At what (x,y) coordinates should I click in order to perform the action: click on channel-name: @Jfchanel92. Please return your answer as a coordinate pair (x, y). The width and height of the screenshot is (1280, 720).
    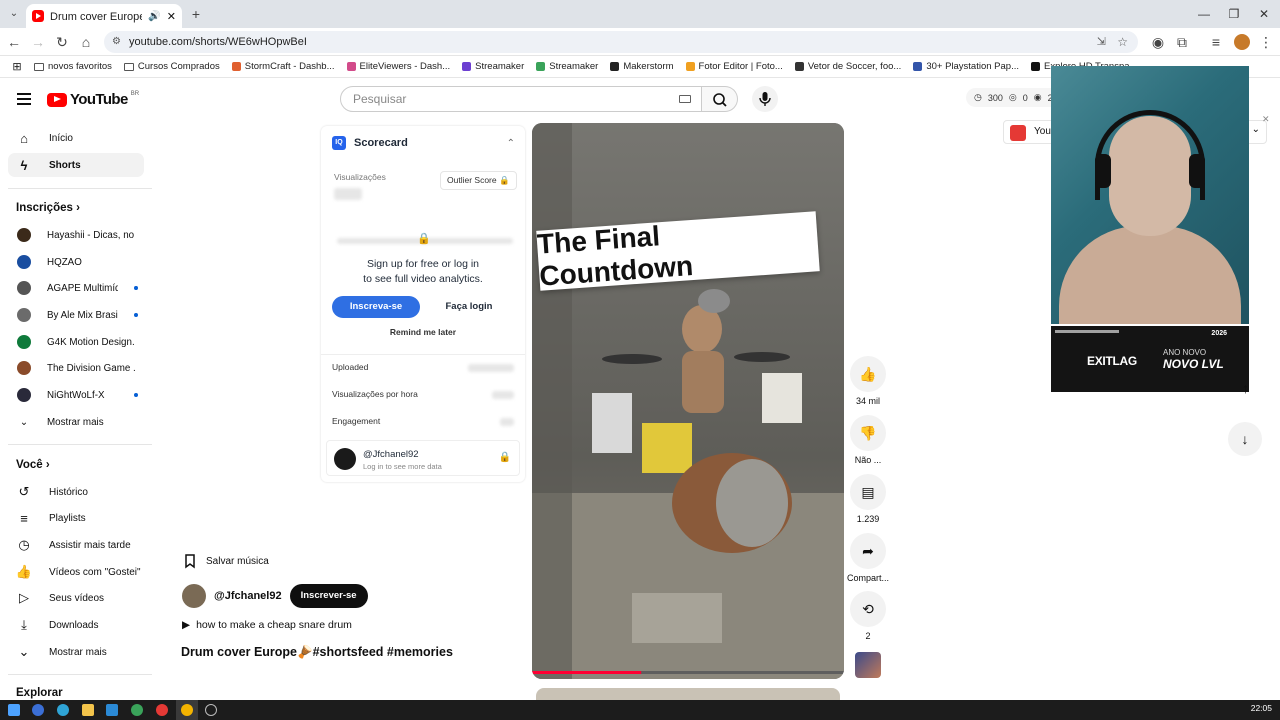
    Looking at the image, I should click on (248, 596).